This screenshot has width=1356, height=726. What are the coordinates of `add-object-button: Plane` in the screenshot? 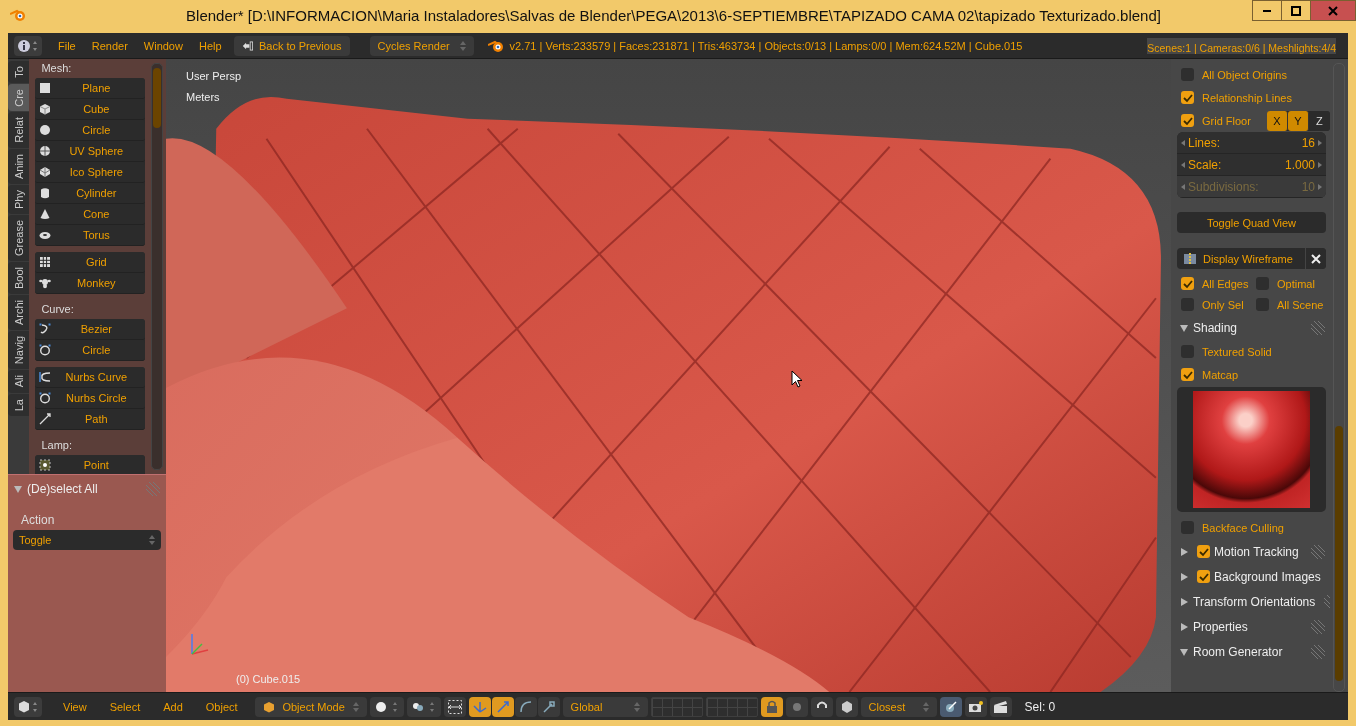 It's located at (90, 88).